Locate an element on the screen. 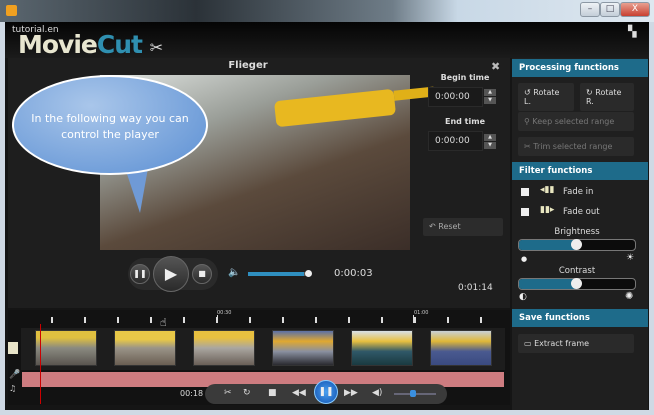 The width and height of the screenshot is (654, 415). fast-forward-icon: ▶▶ is located at coordinates (351, 393).